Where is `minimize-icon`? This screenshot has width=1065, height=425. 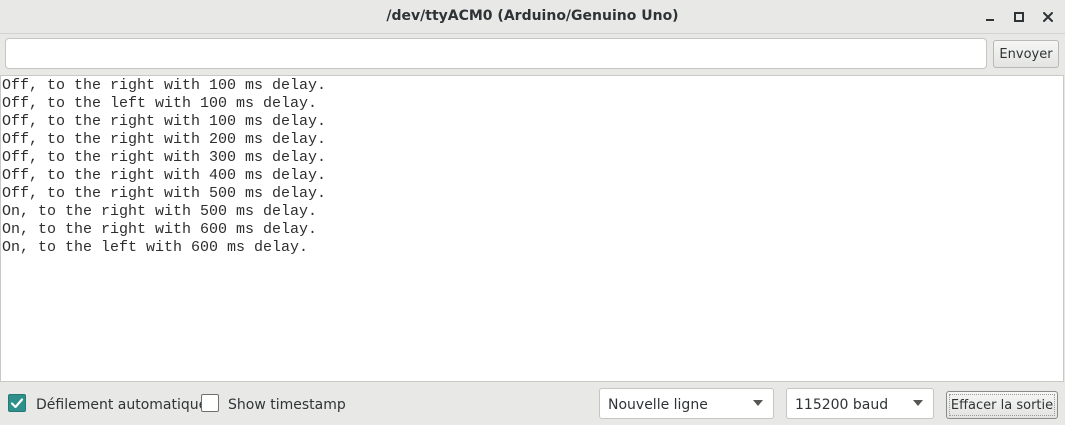
minimize-icon is located at coordinates (990, 20).